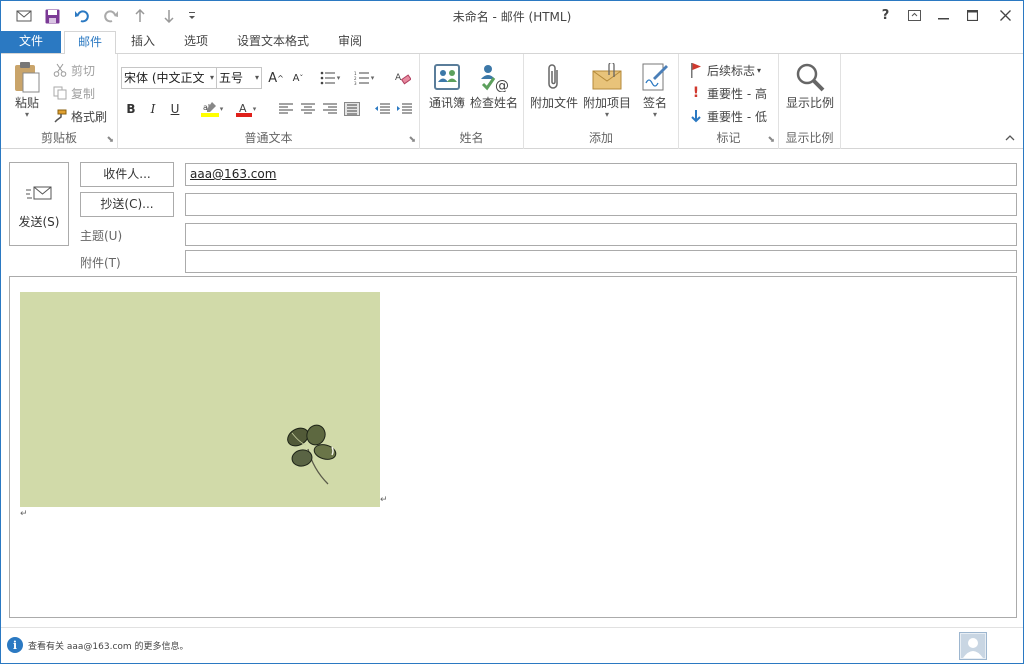 This screenshot has height=664, width=1024. What do you see at coordinates (600, 138) in the screenshot?
I see `include-group-label: 添加` at bounding box center [600, 138].